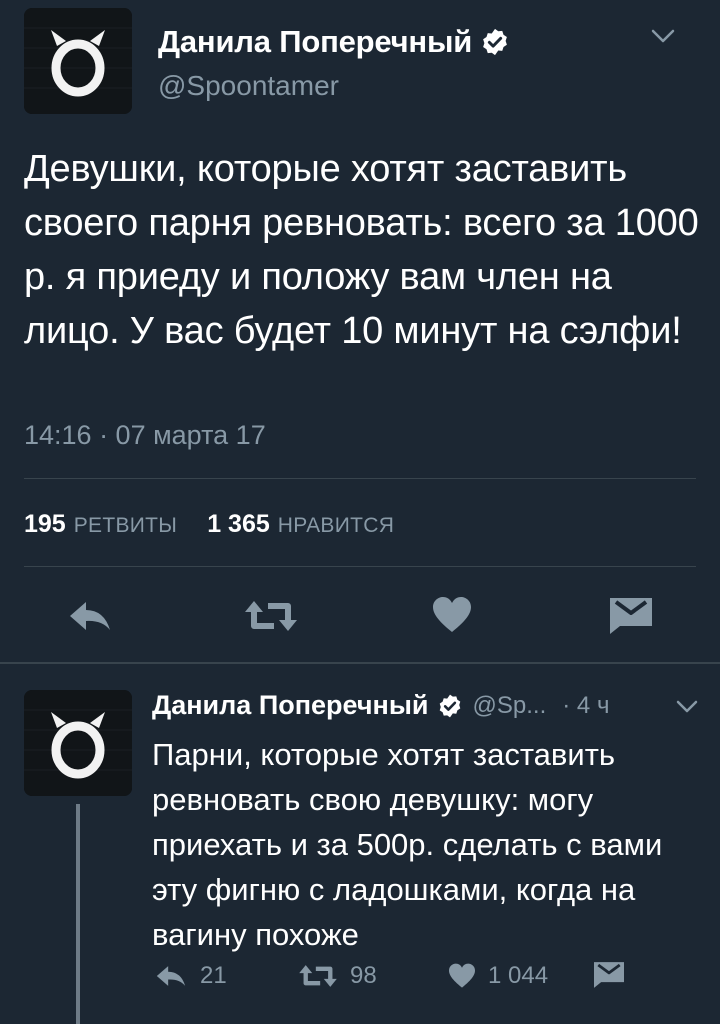 The image size is (720, 1024). Describe the element at coordinates (518, 975) in the screenshot. I see `like-count: 1 044` at that location.